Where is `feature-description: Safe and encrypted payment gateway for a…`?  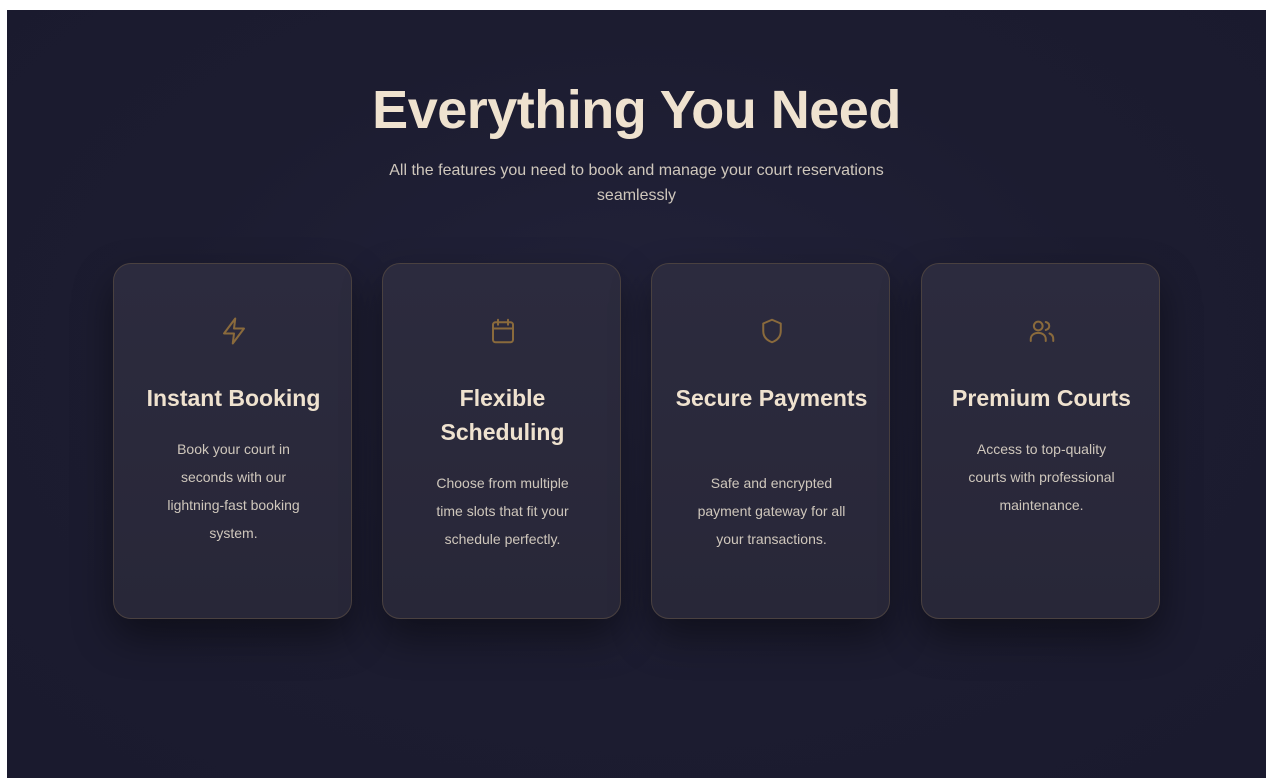 feature-description: Safe and encrypted payment gateway for a… is located at coordinates (771, 511).